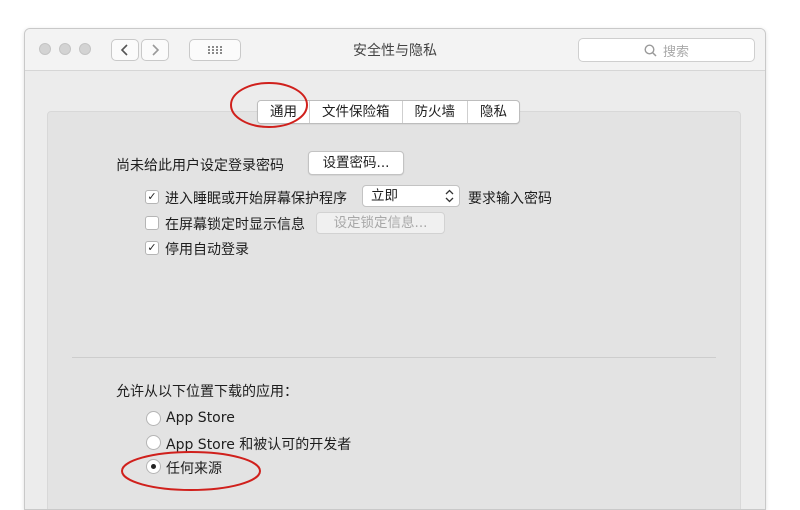 The height and width of the screenshot is (510, 800). Describe the element at coordinates (259, 445) in the screenshot. I see `radio-app-store-identified-label: App Store 和被认可的开发者` at that location.